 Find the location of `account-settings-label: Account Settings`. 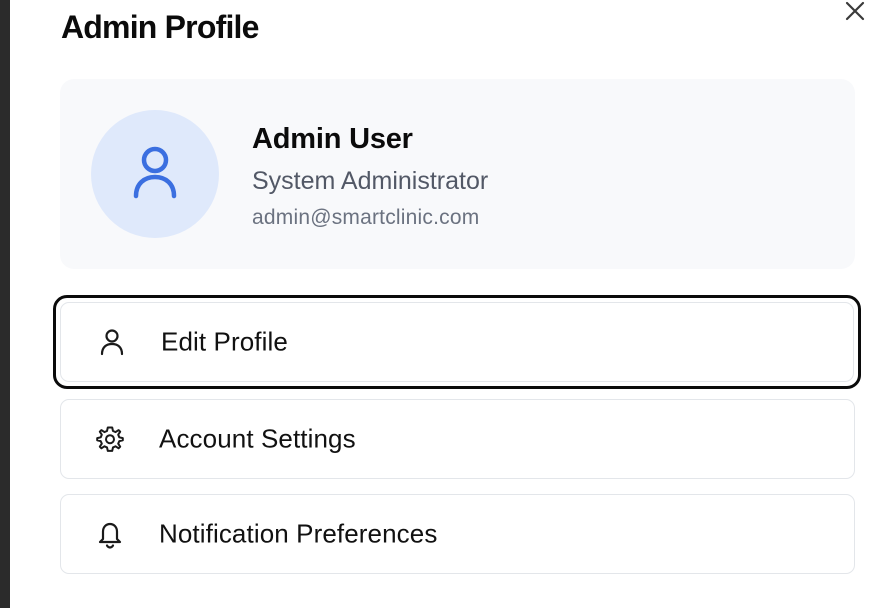

account-settings-label: Account Settings is located at coordinates (257, 438).